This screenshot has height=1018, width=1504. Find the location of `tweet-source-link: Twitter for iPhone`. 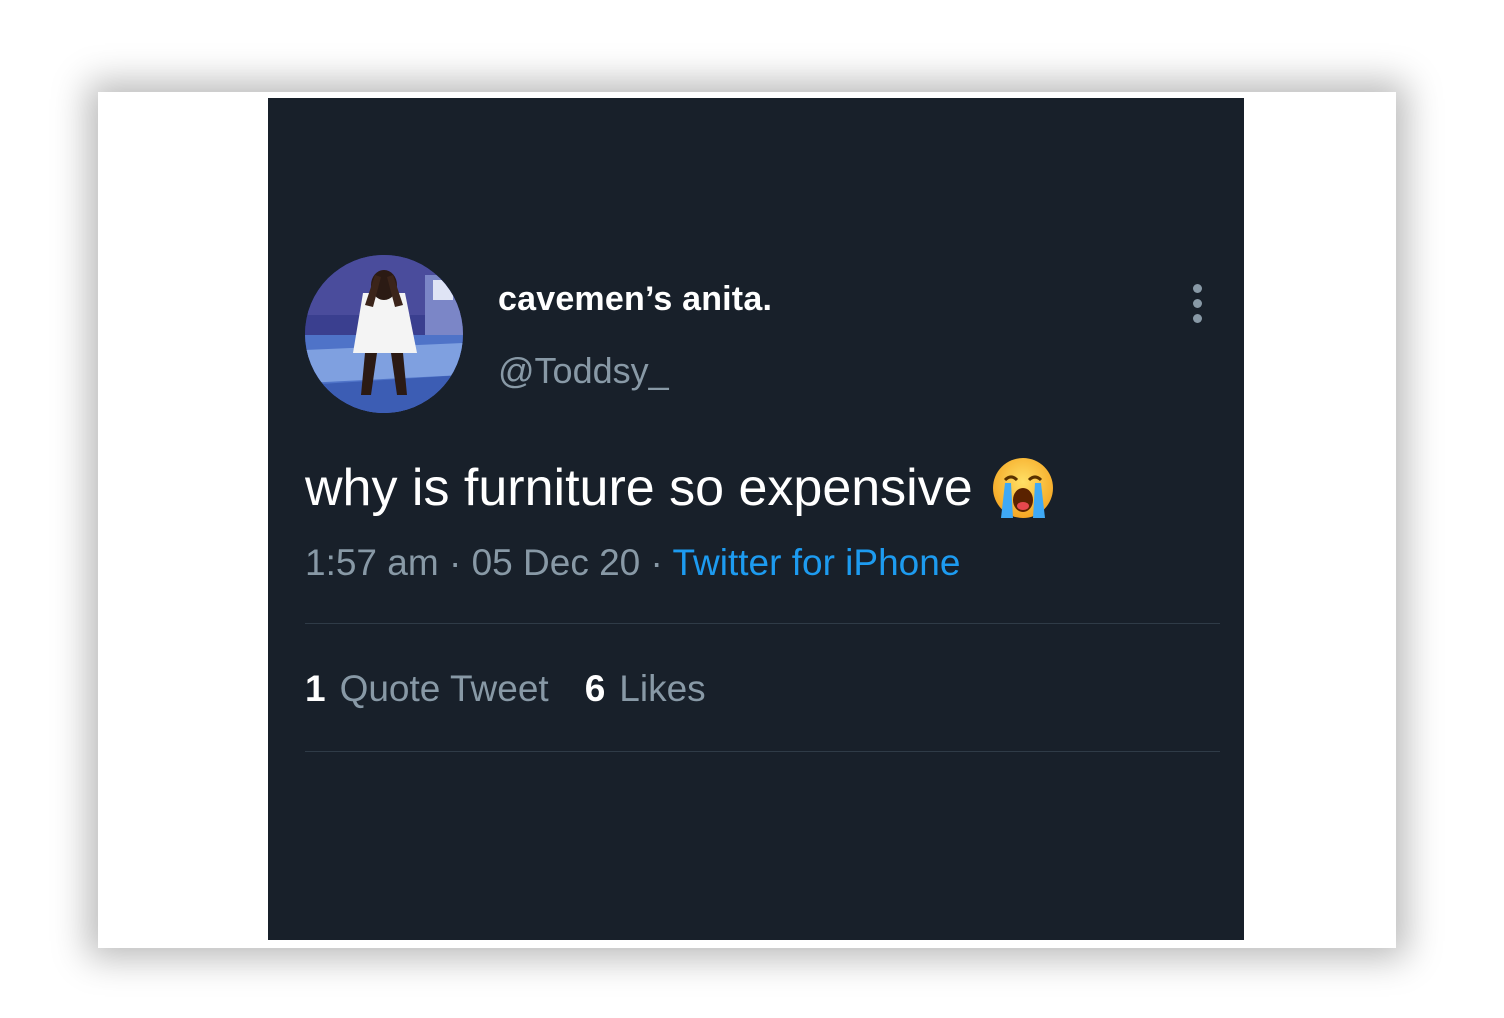

tweet-source-link: Twitter for iPhone is located at coordinates (816, 562).